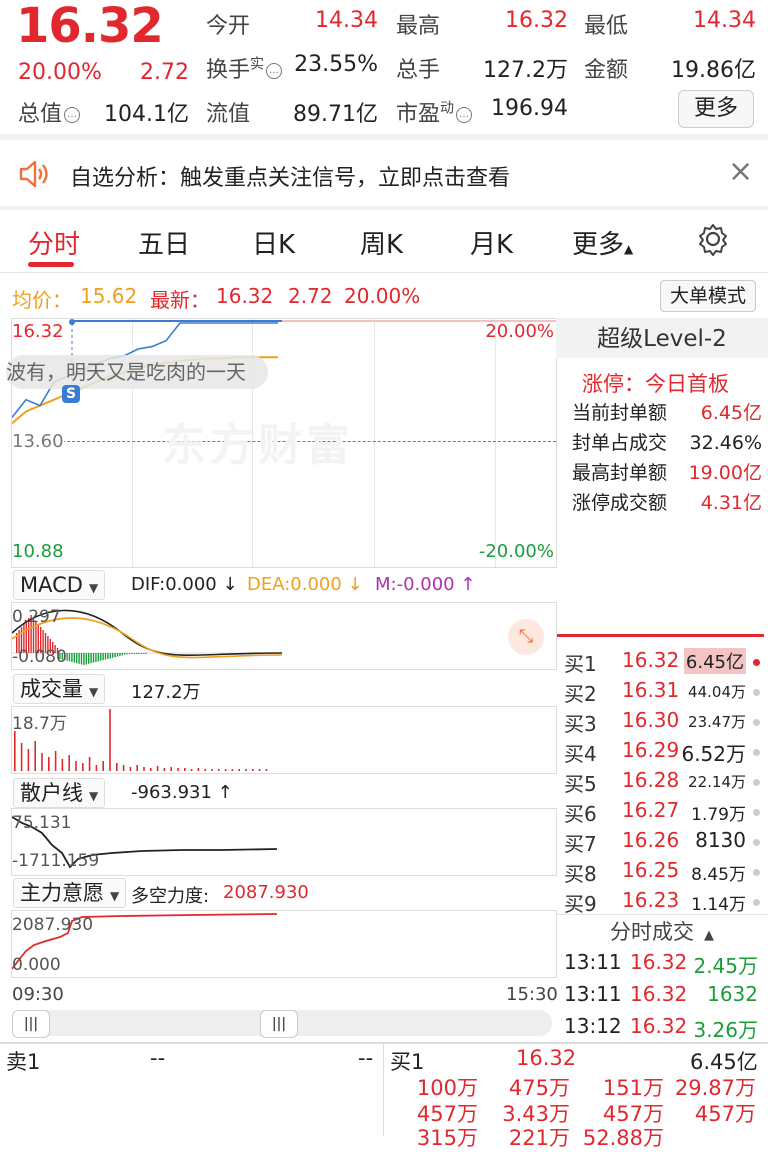 The width and height of the screenshot is (768, 1152). I want to click on orderbook-row: 买1 16.32 6.45亿, so click(662, 663).